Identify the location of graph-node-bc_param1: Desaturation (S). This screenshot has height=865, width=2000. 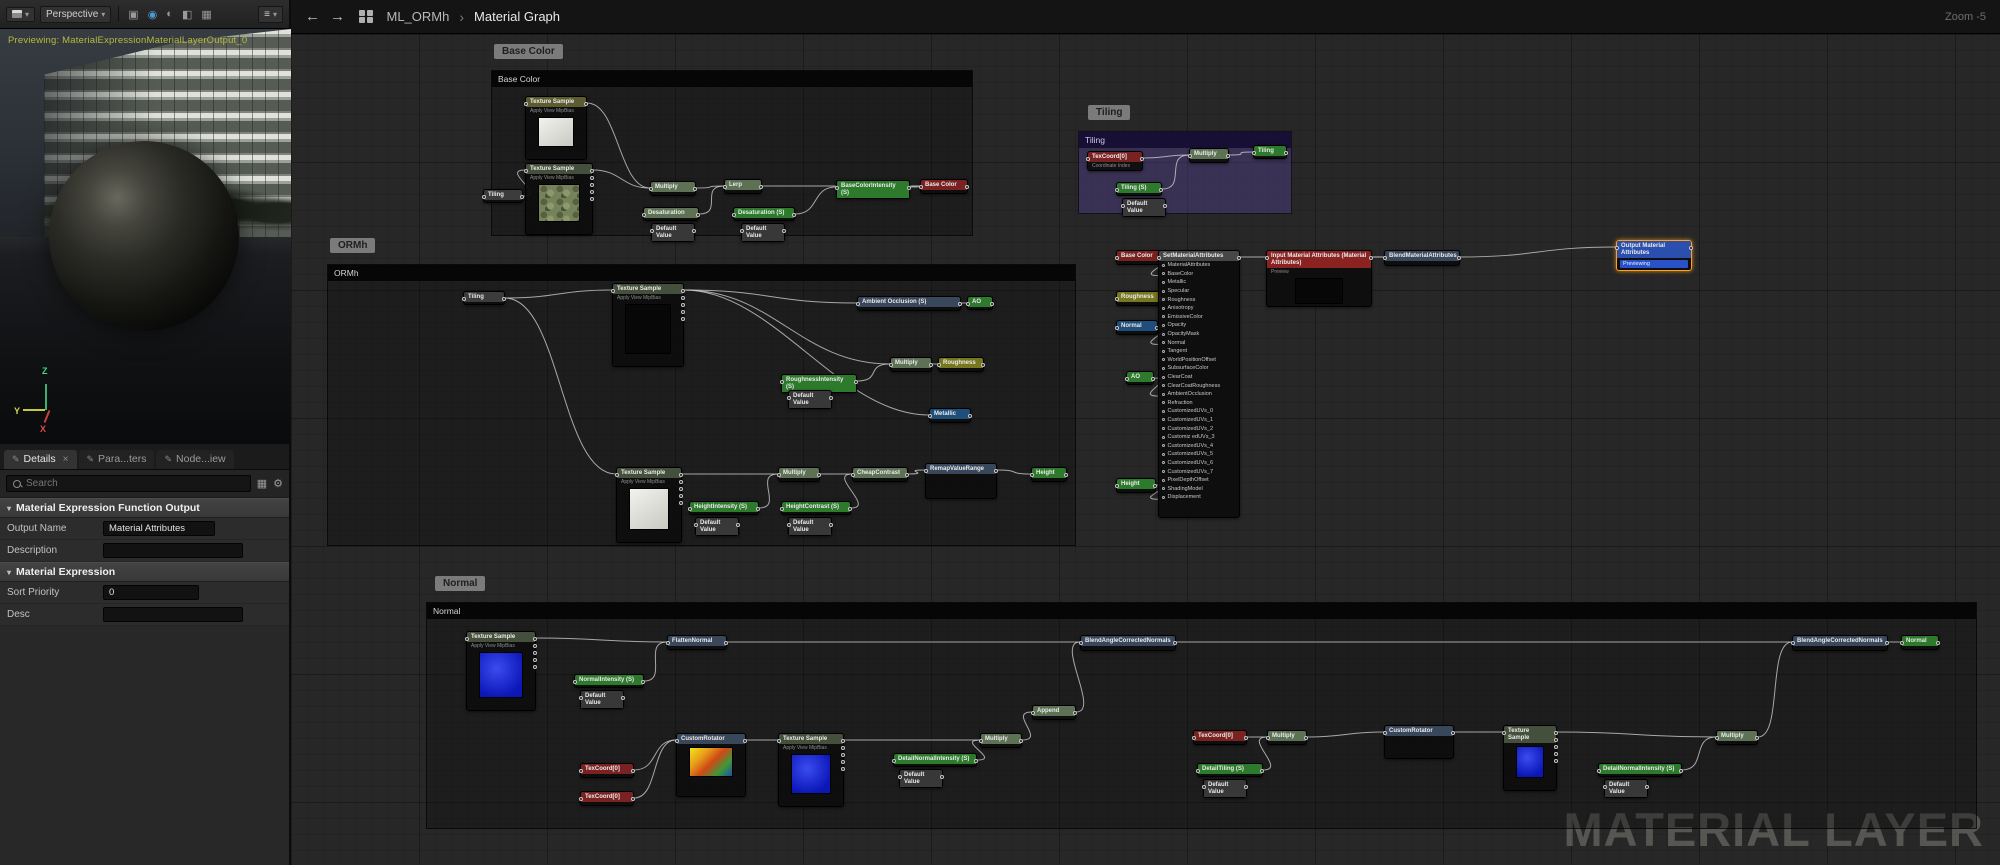
(764, 214).